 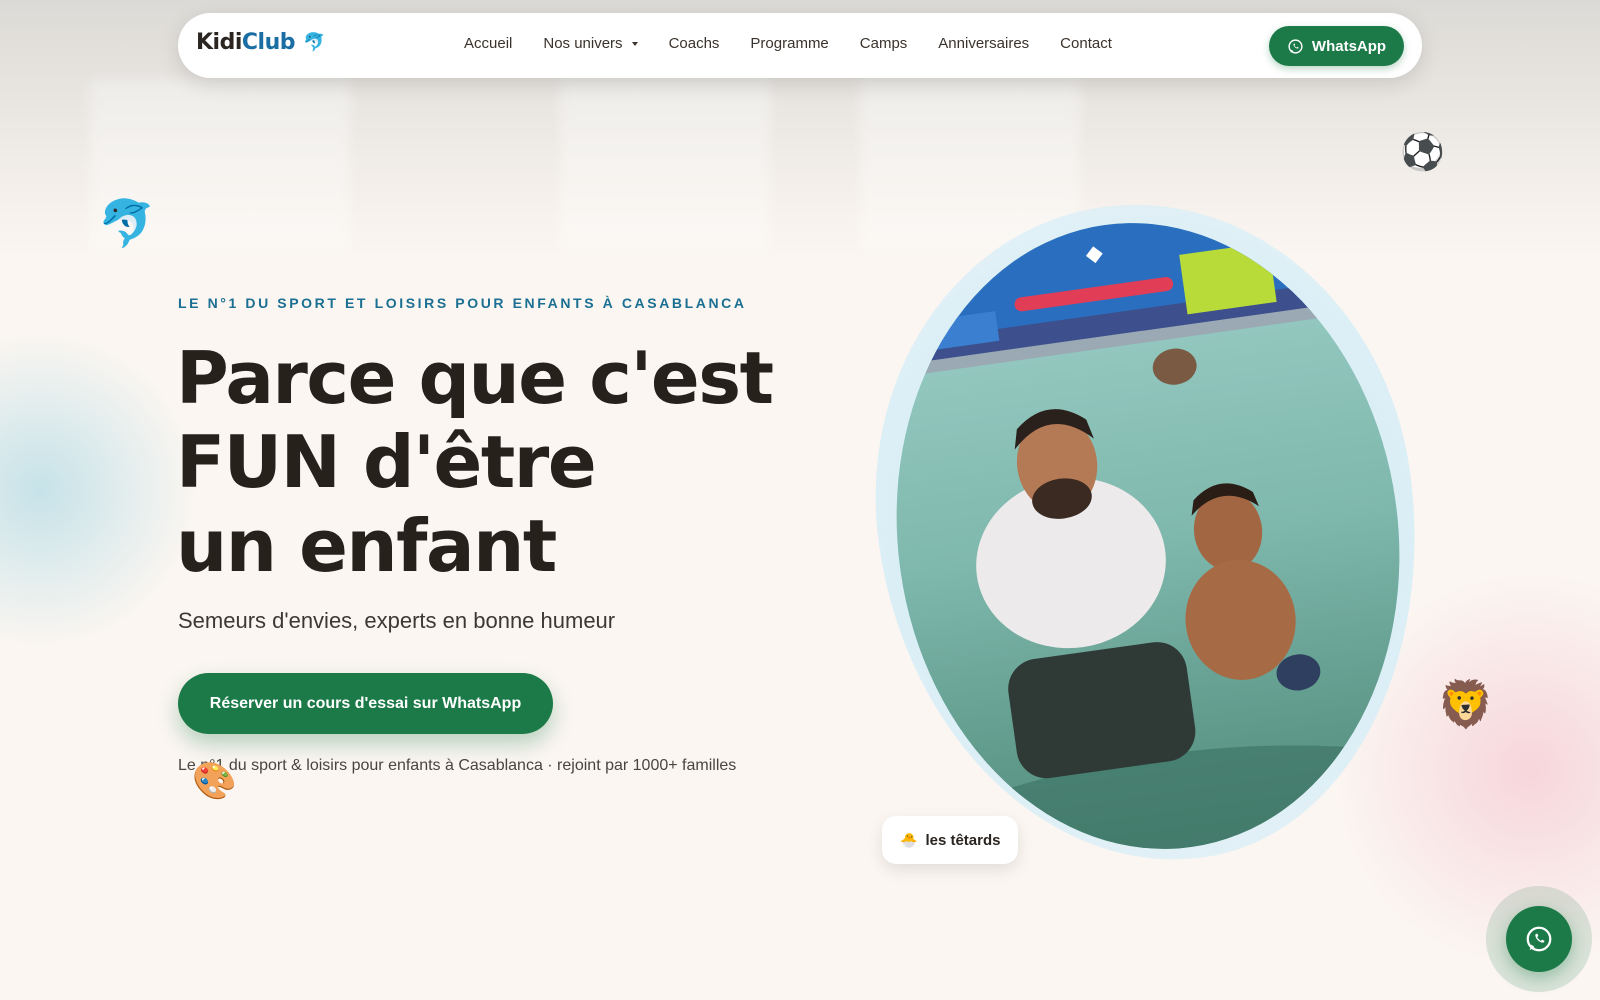 What do you see at coordinates (634, 44) in the screenshot?
I see `caret-down-icon` at bounding box center [634, 44].